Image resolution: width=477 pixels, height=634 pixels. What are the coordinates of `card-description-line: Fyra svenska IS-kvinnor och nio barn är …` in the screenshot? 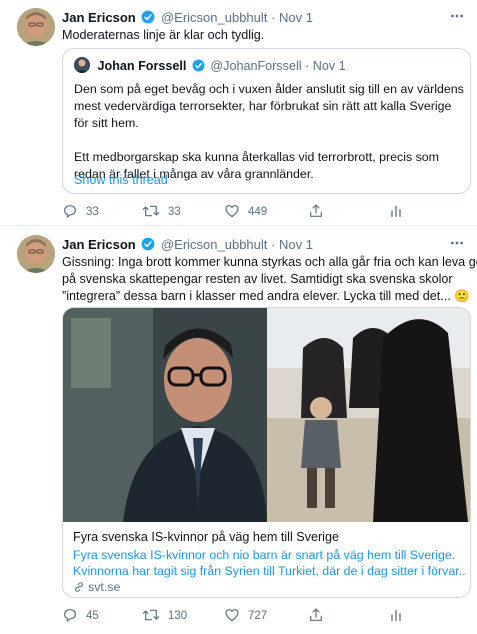 It's located at (264, 555).